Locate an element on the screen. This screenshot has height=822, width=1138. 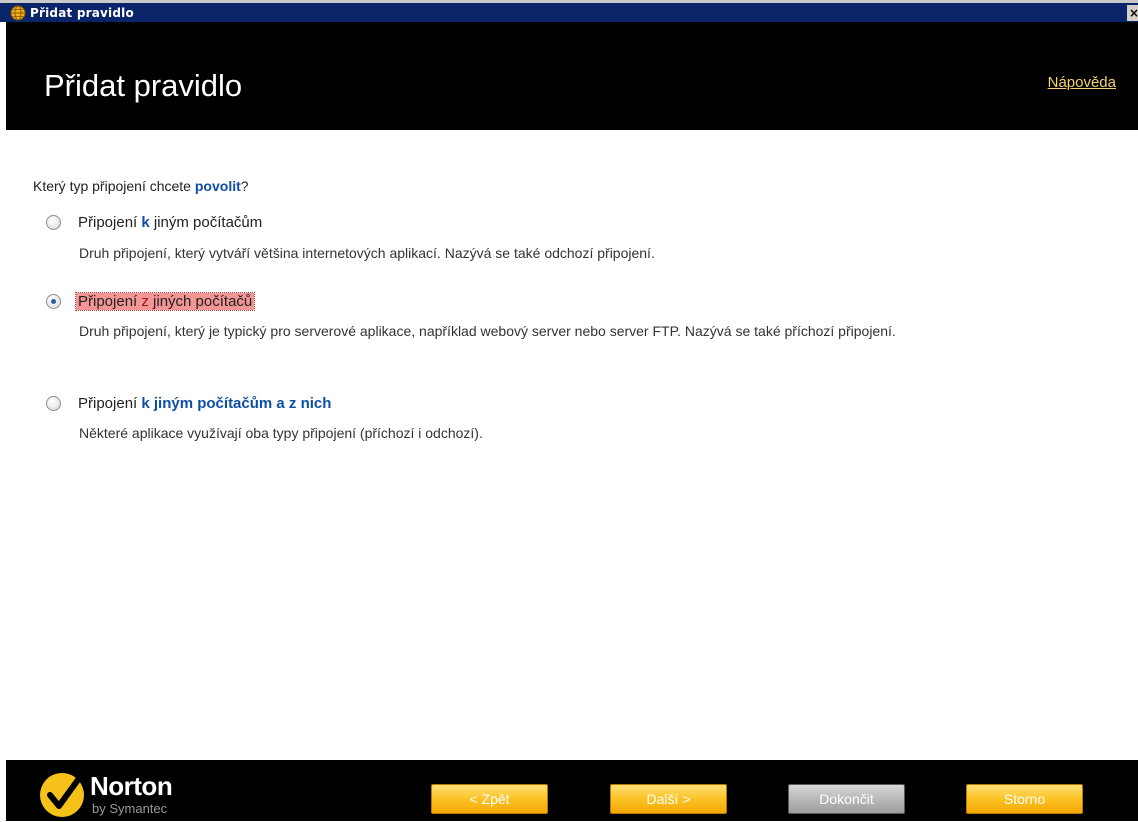
option-outgoing-label: Připojení k jiným počítačům is located at coordinates (170, 222).